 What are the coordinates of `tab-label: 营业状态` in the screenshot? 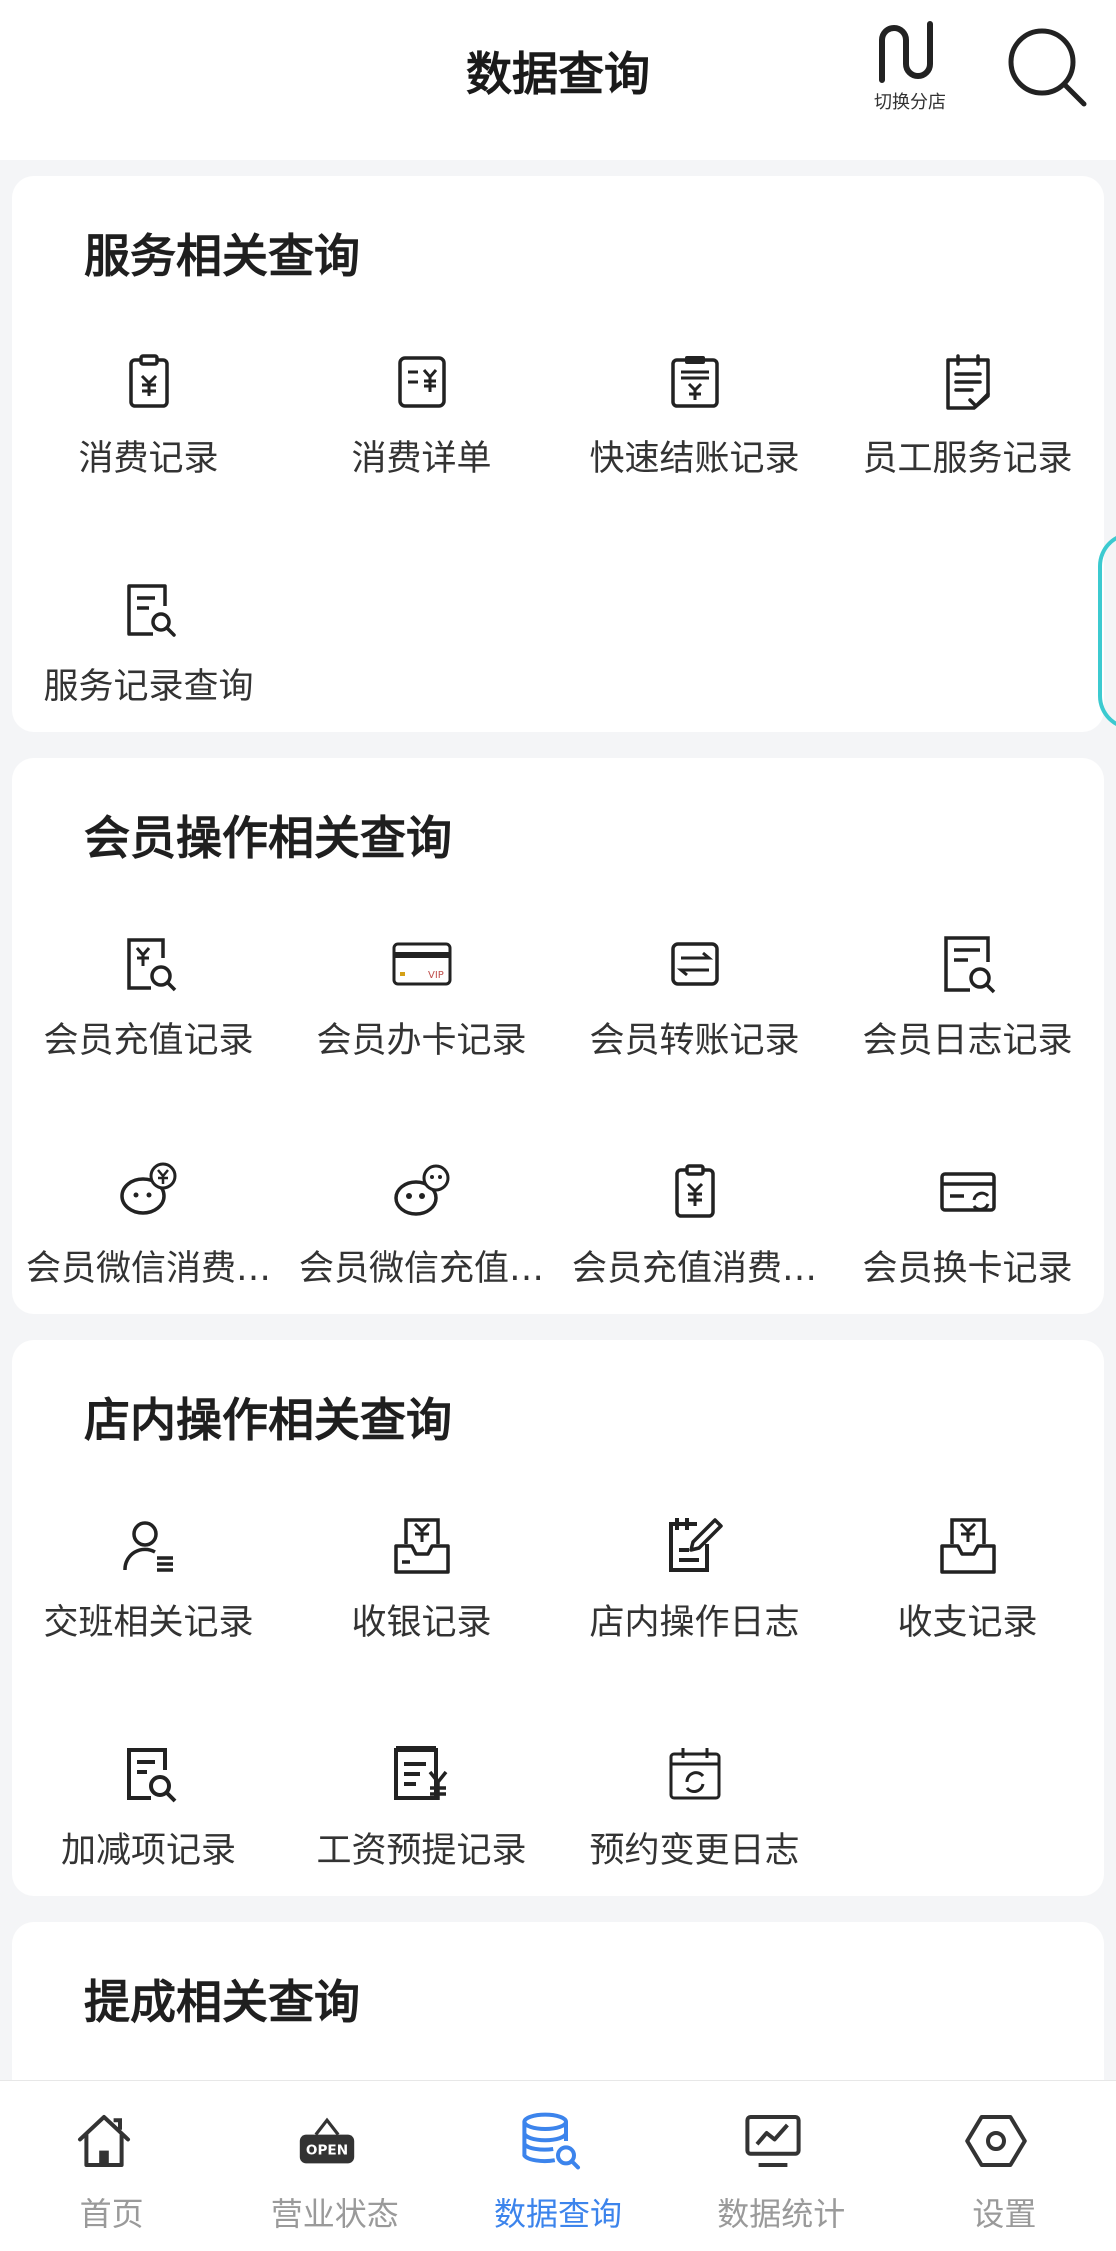 It's located at (334, 2214).